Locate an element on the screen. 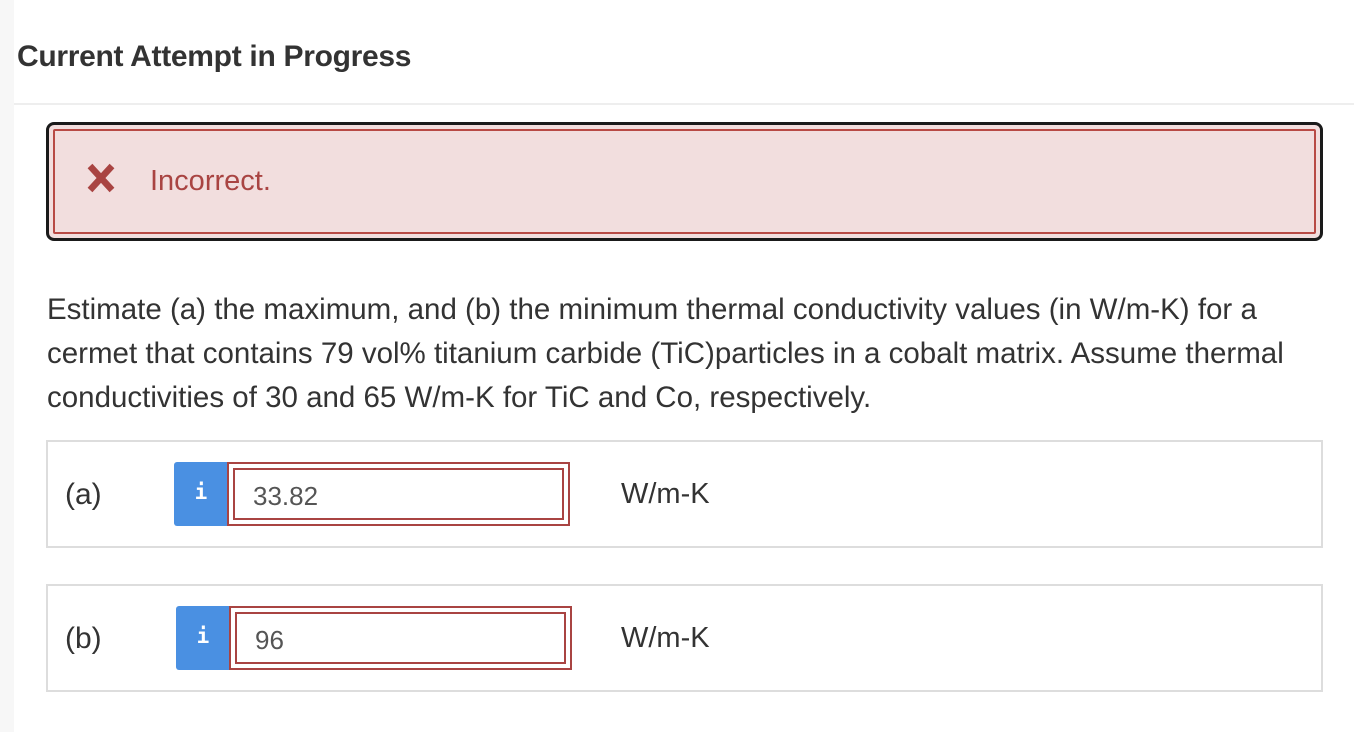 The image size is (1354, 732). close-icon is located at coordinates (101, 178).